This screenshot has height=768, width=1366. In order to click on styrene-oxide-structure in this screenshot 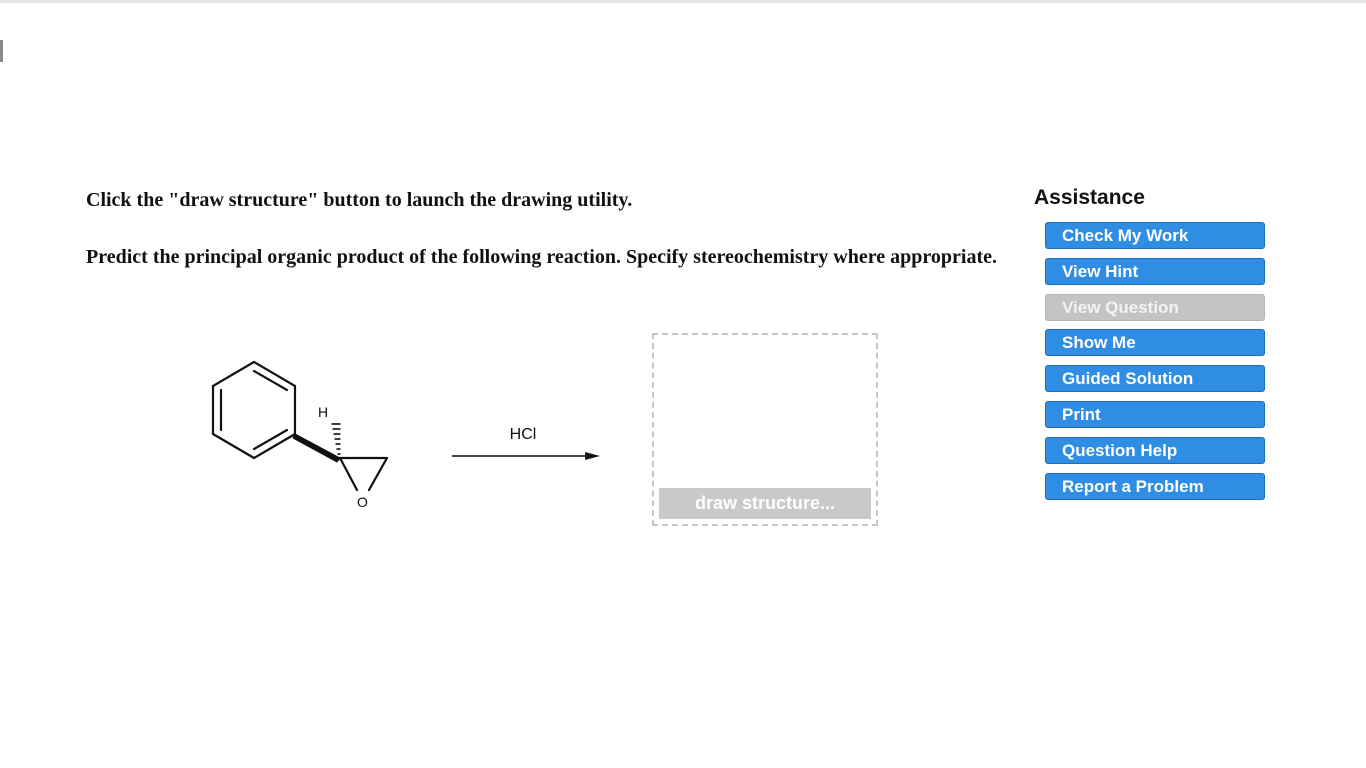, I will do `click(300, 426)`.